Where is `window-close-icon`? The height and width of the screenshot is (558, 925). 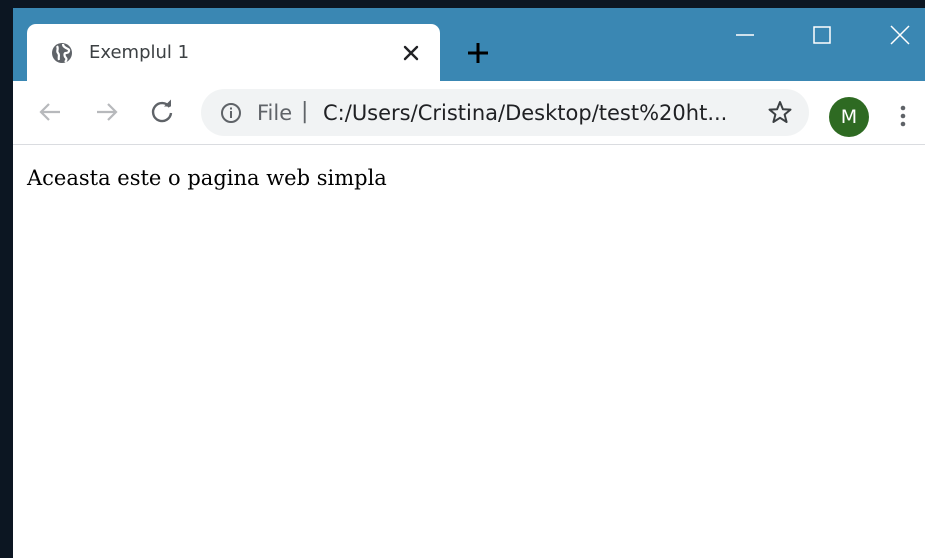
window-close-icon is located at coordinates (900, 35).